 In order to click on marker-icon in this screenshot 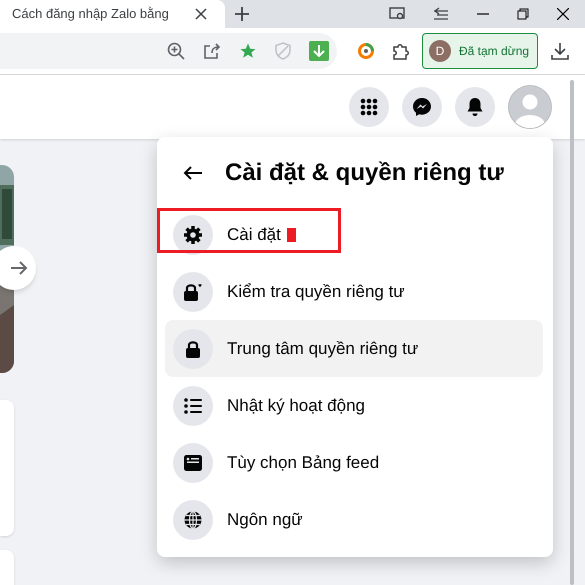, I will do `click(291, 235)`.